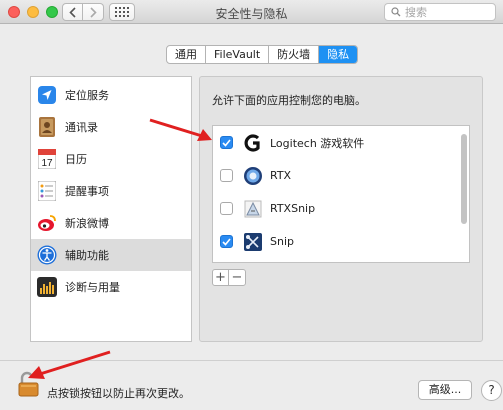 The image size is (503, 410). Describe the element at coordinates (92, 287) in the screenshot. I see `sidebar-item-label: 诊断与用量` at that location.